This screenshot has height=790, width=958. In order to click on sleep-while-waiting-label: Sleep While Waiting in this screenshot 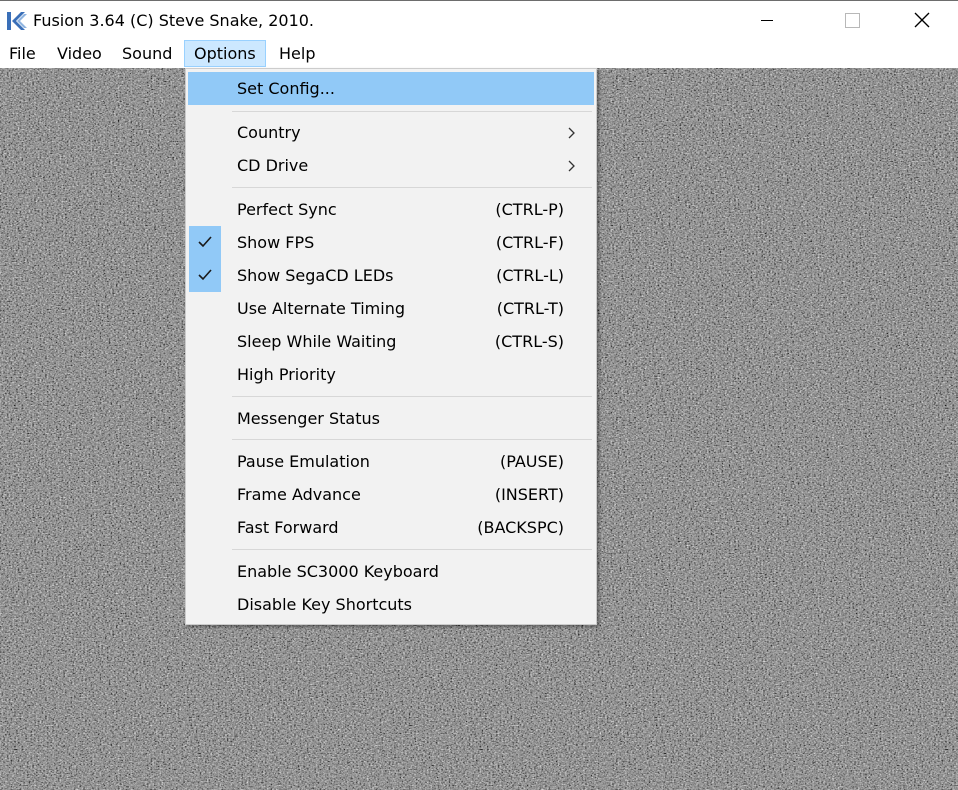, I will do `click(317, 341)`.